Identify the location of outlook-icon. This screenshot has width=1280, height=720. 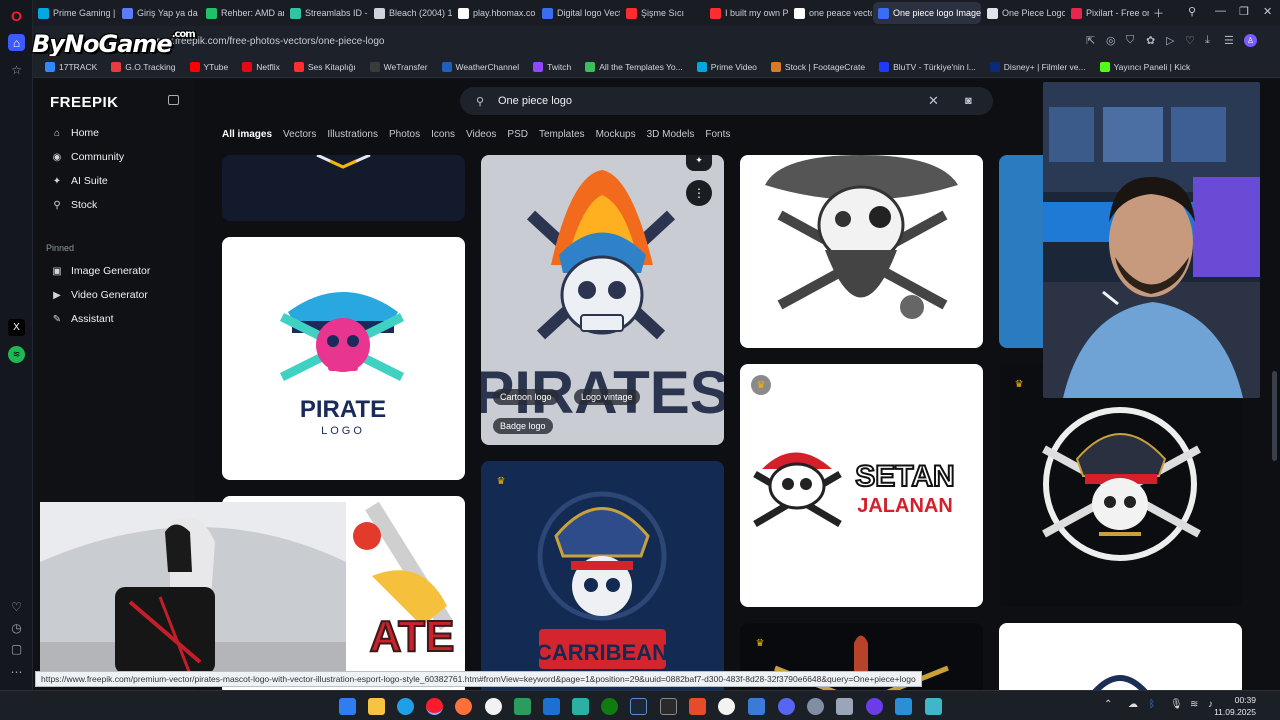
(551, 706).